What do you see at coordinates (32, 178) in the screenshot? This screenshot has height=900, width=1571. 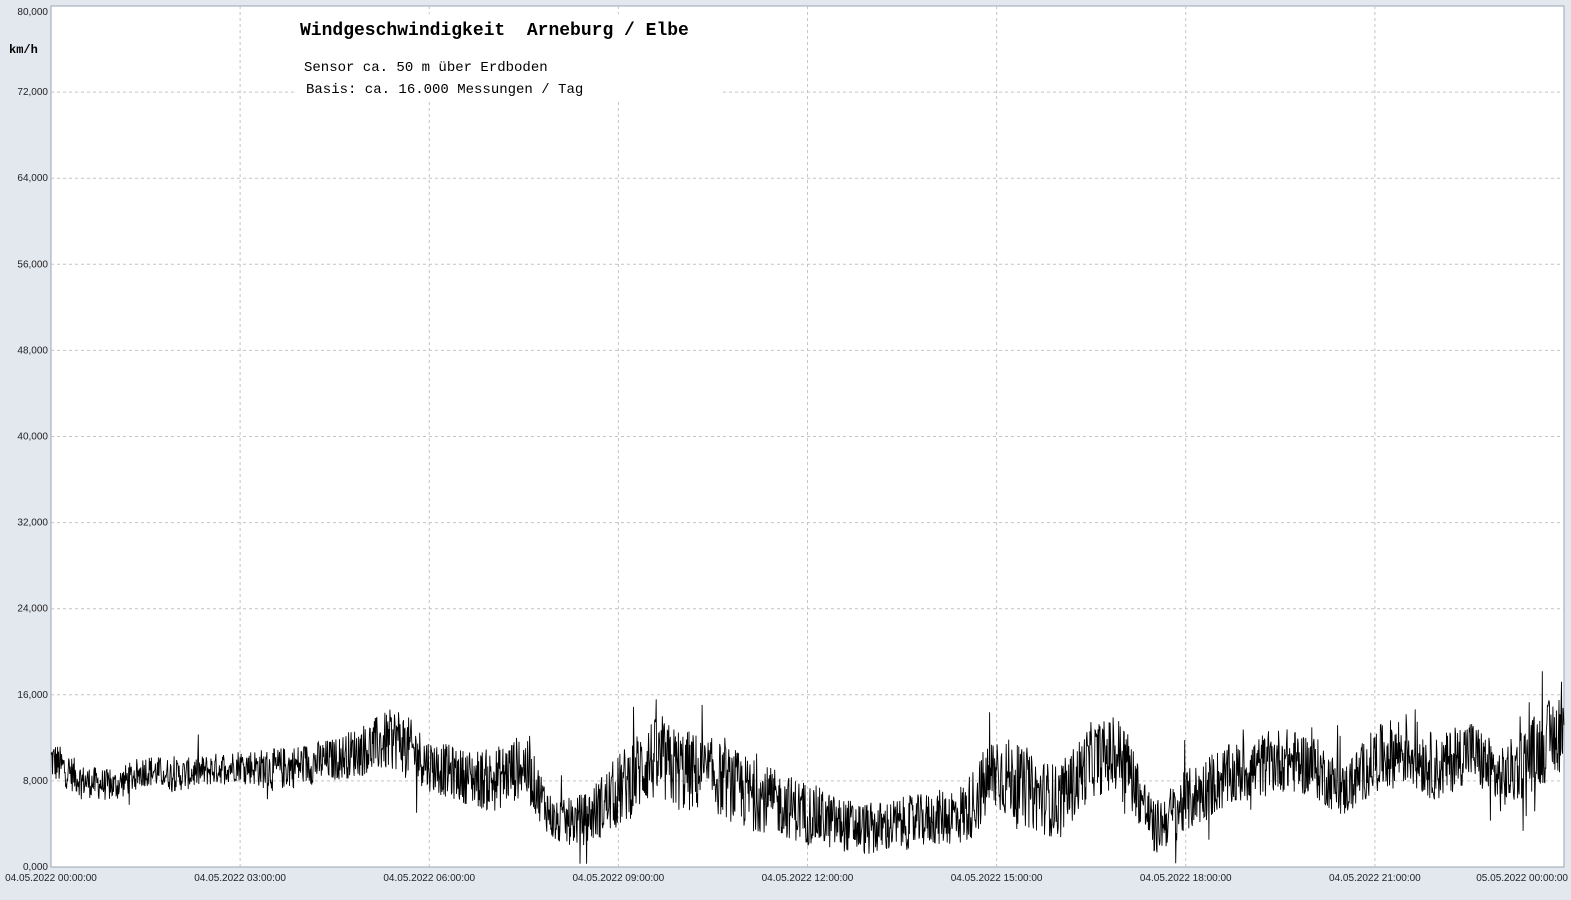 I see `y-tick-label: 64,000` at bounding box center [32, 178].